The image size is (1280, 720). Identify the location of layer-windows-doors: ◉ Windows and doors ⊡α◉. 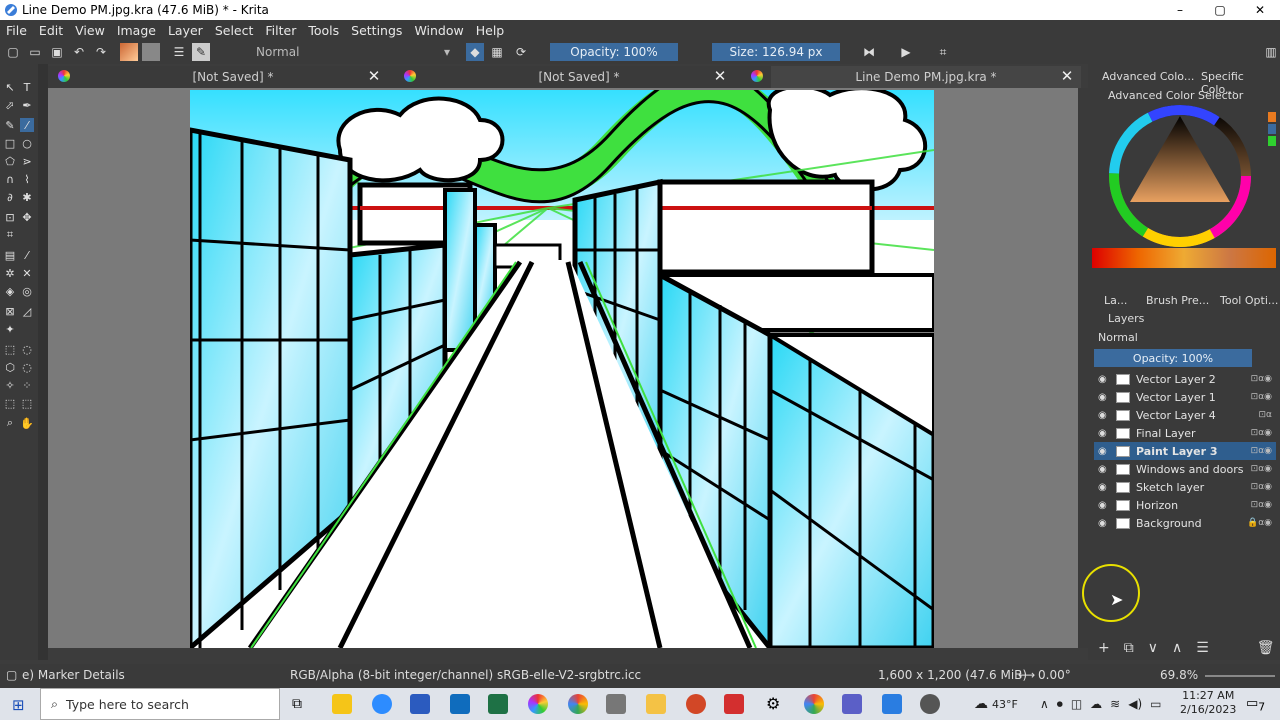
(1185, 469).